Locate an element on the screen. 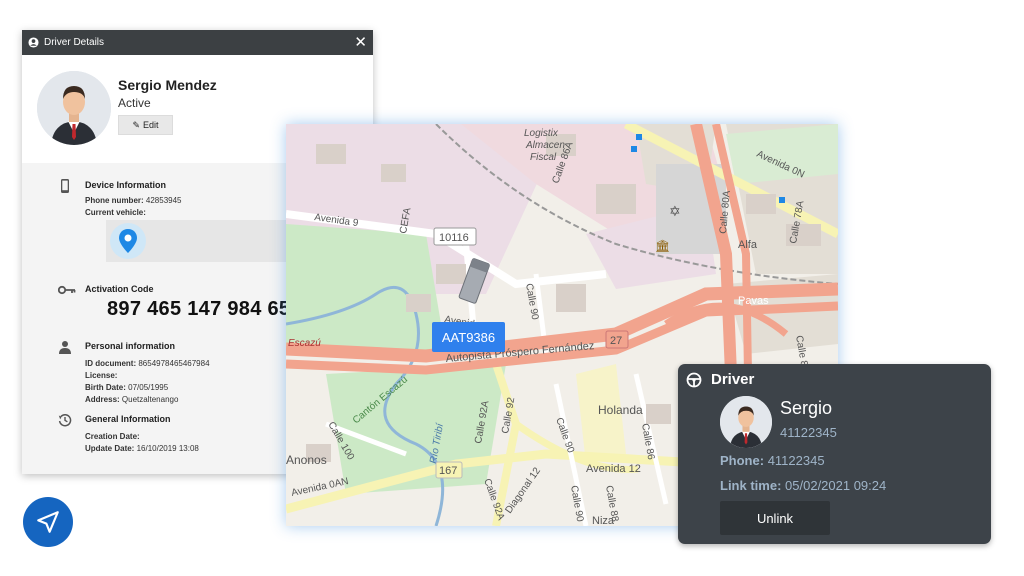 The image size is (1024, 576). map-label-avenida12: Avenida 12 is located at coordinates (613, 469).